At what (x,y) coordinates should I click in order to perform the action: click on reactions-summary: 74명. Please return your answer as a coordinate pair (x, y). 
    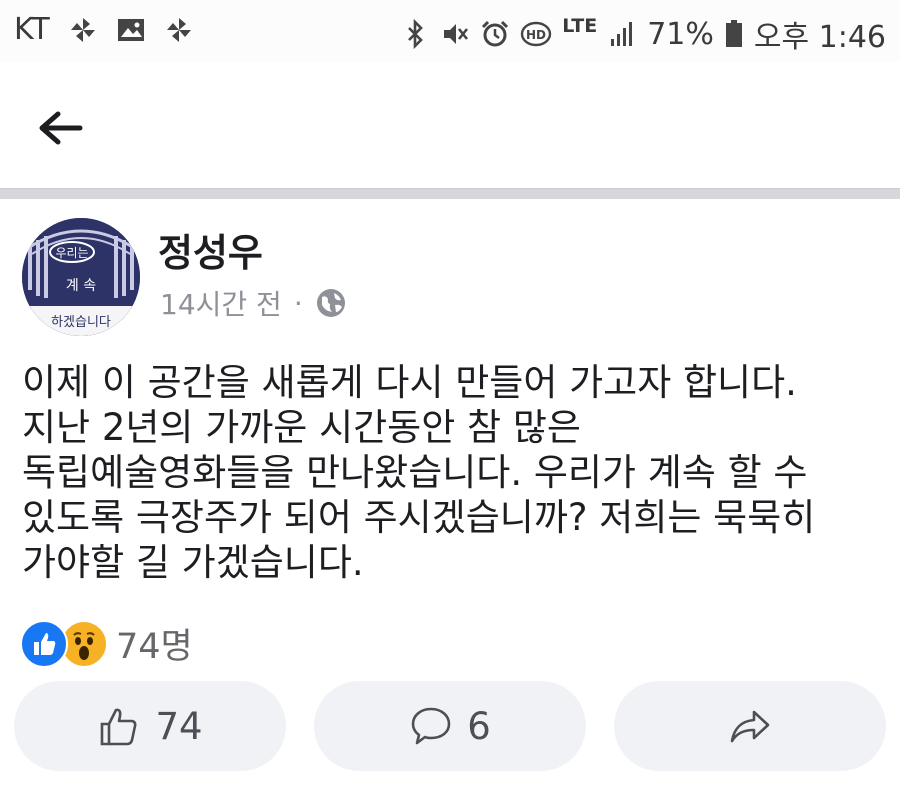
    Looking at the image, I should click on (106, 643).